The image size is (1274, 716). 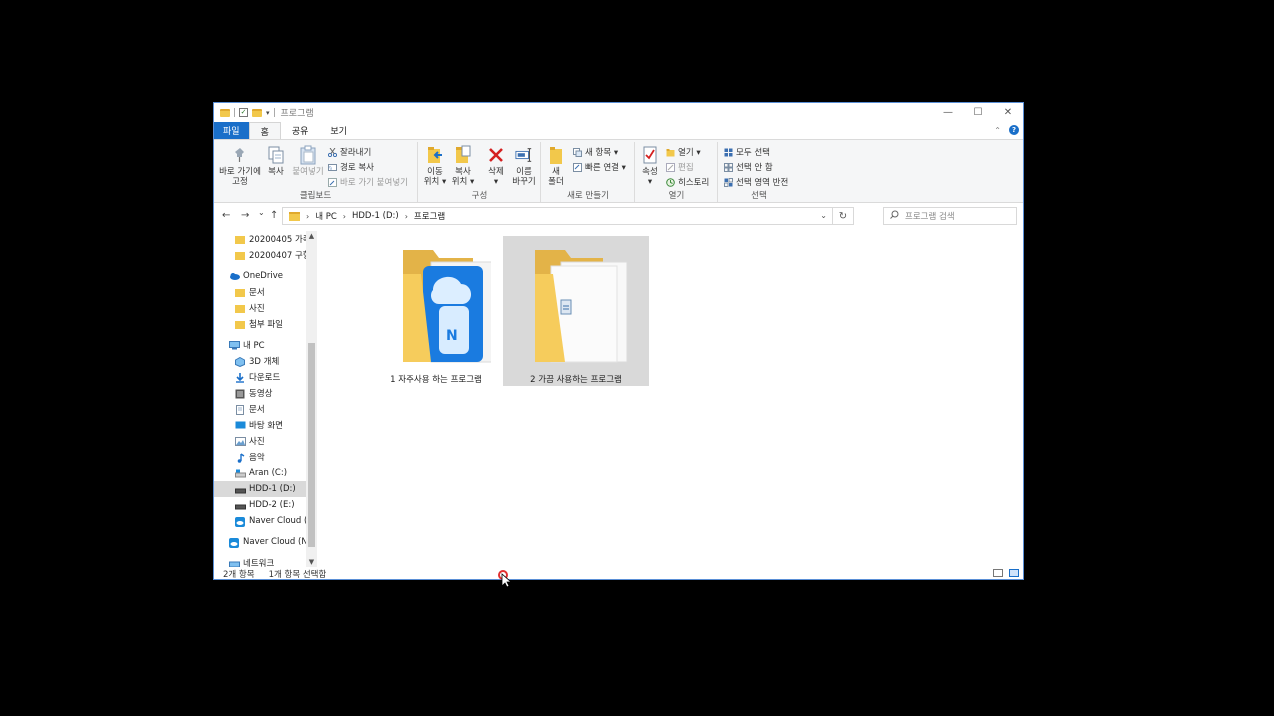 I want to click on nav-item-folder: 문서, so click(x=260, y=292).